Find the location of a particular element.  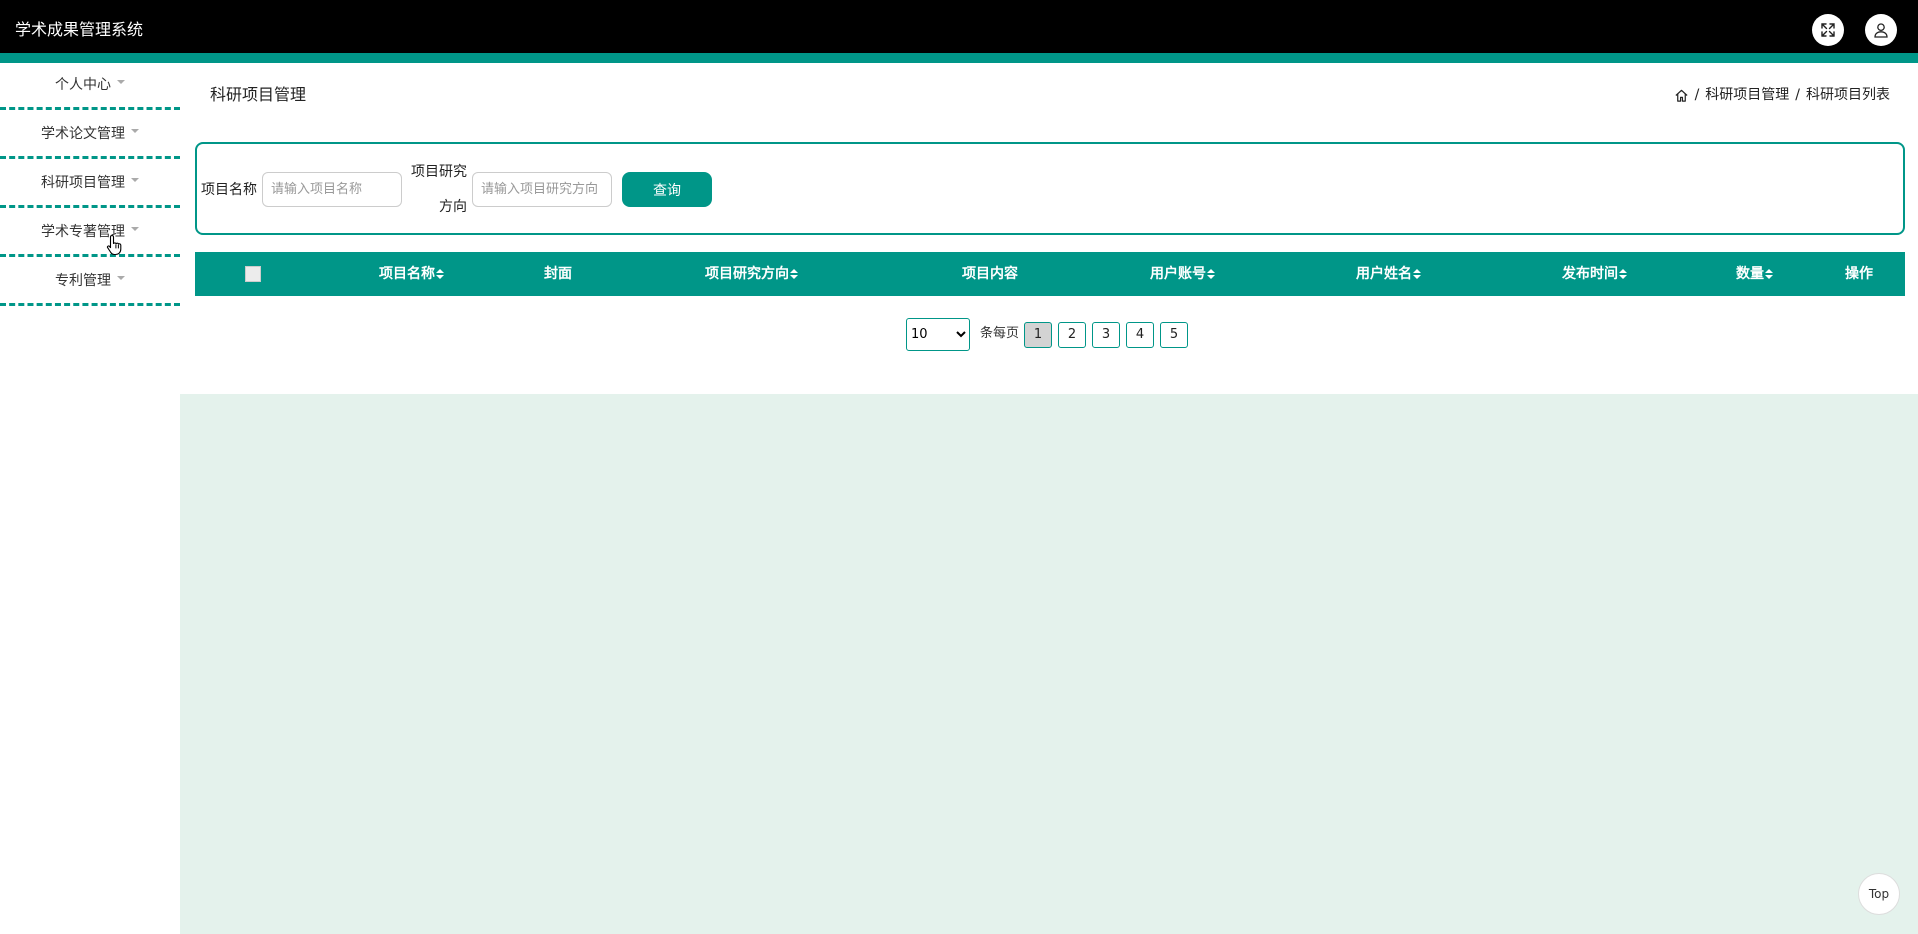

page-title: 科研项目管理 is located at coordinates (258, 94).